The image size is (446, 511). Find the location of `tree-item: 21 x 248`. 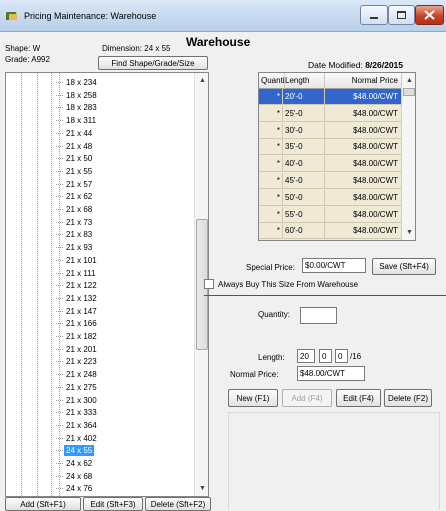

tree-item: 21 x 248 is located at coordinates (77, 374).